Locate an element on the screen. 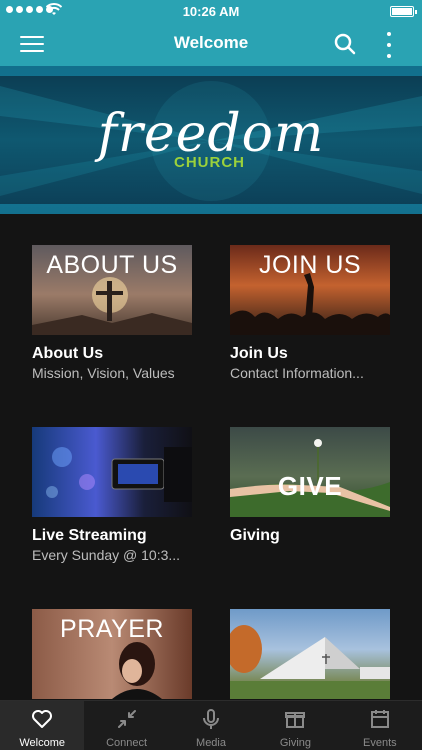 This screenshot has height=750, width=422. tile-giving: GIVE Giving is located at coordinates (310, 487).